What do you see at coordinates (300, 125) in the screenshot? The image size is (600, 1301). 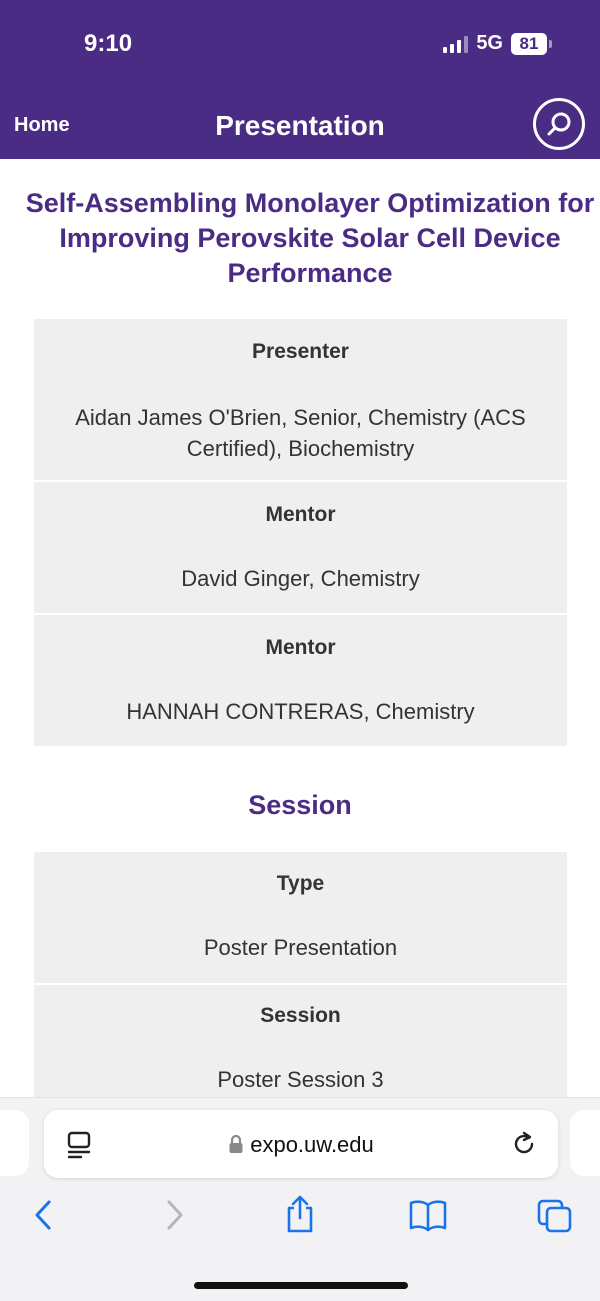 I see `page-title: Presentation` at bounding box center [300, 125].